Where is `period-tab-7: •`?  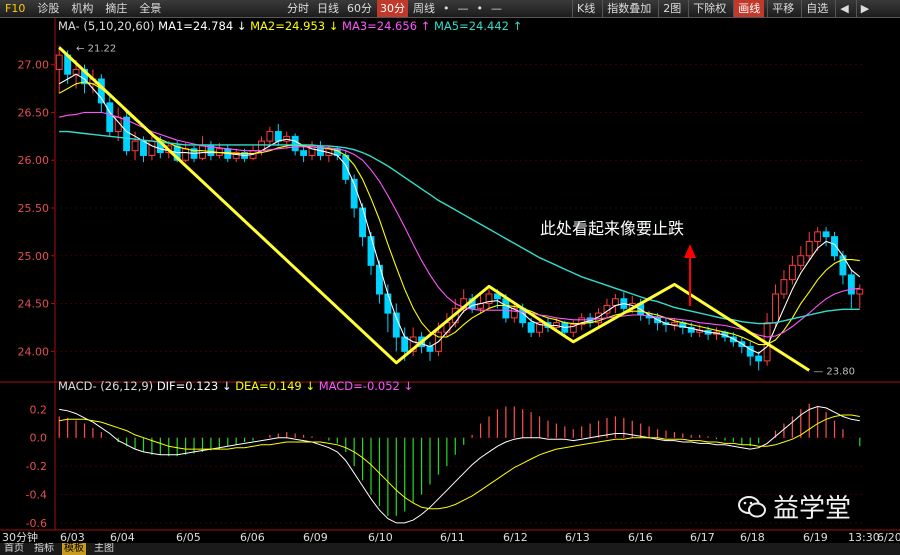
period-tab-7: • is located at coordinates (480, 8).